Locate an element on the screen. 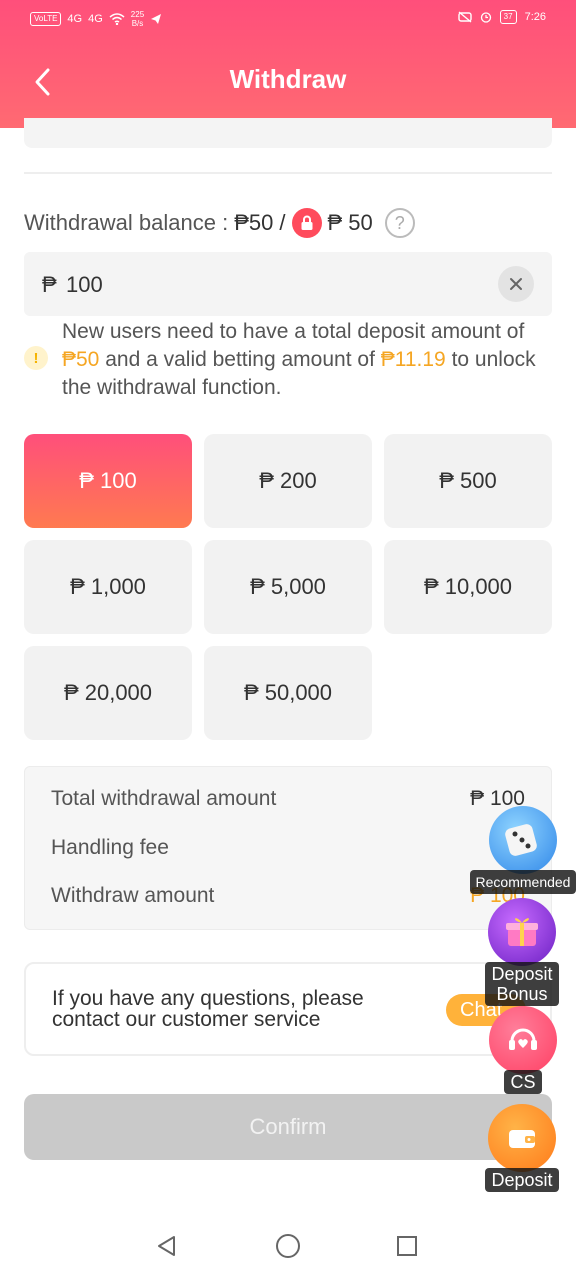  telegram-icon is located at coordinates (156, 19).